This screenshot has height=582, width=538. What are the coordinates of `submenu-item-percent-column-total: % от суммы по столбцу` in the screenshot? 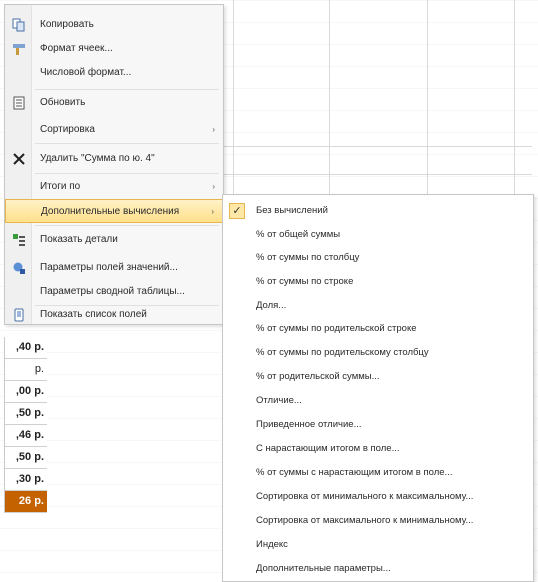 It's located at (378, 258).